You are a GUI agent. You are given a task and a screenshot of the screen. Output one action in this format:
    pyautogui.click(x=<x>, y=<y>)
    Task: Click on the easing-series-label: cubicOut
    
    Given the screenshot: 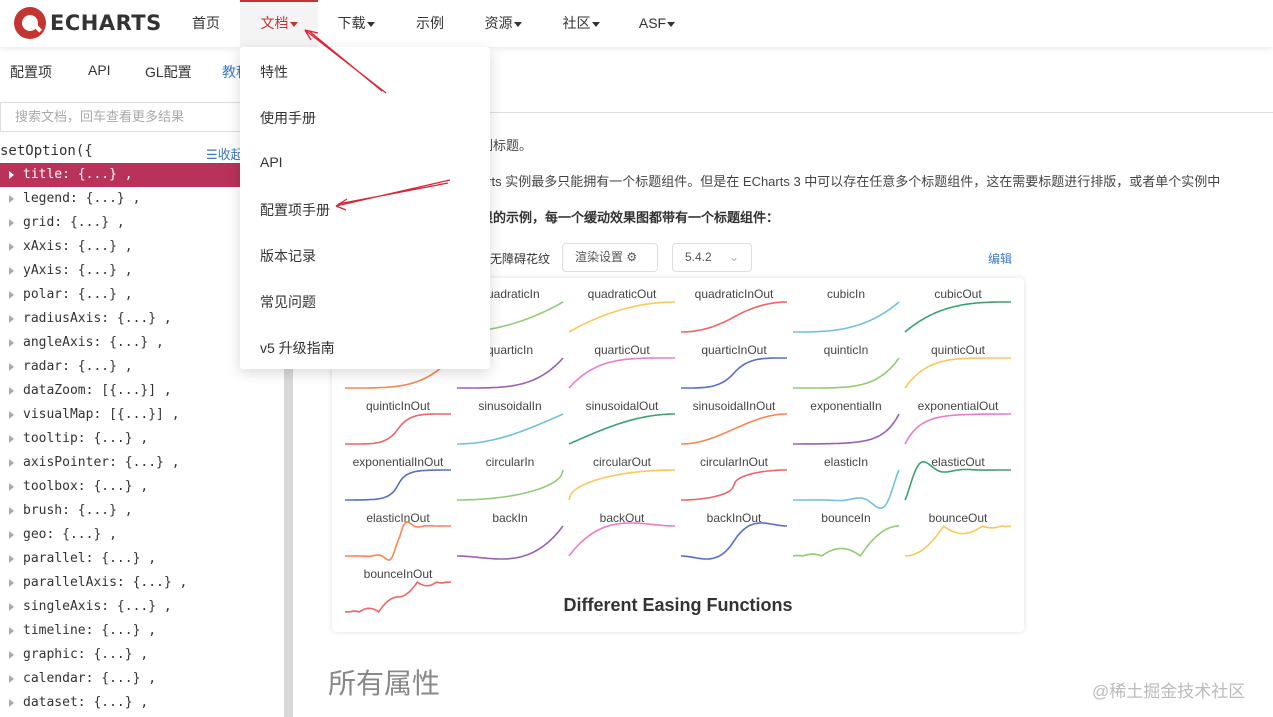 What is the action you would take?
    pyautogui.click(x=958, y=294)
    